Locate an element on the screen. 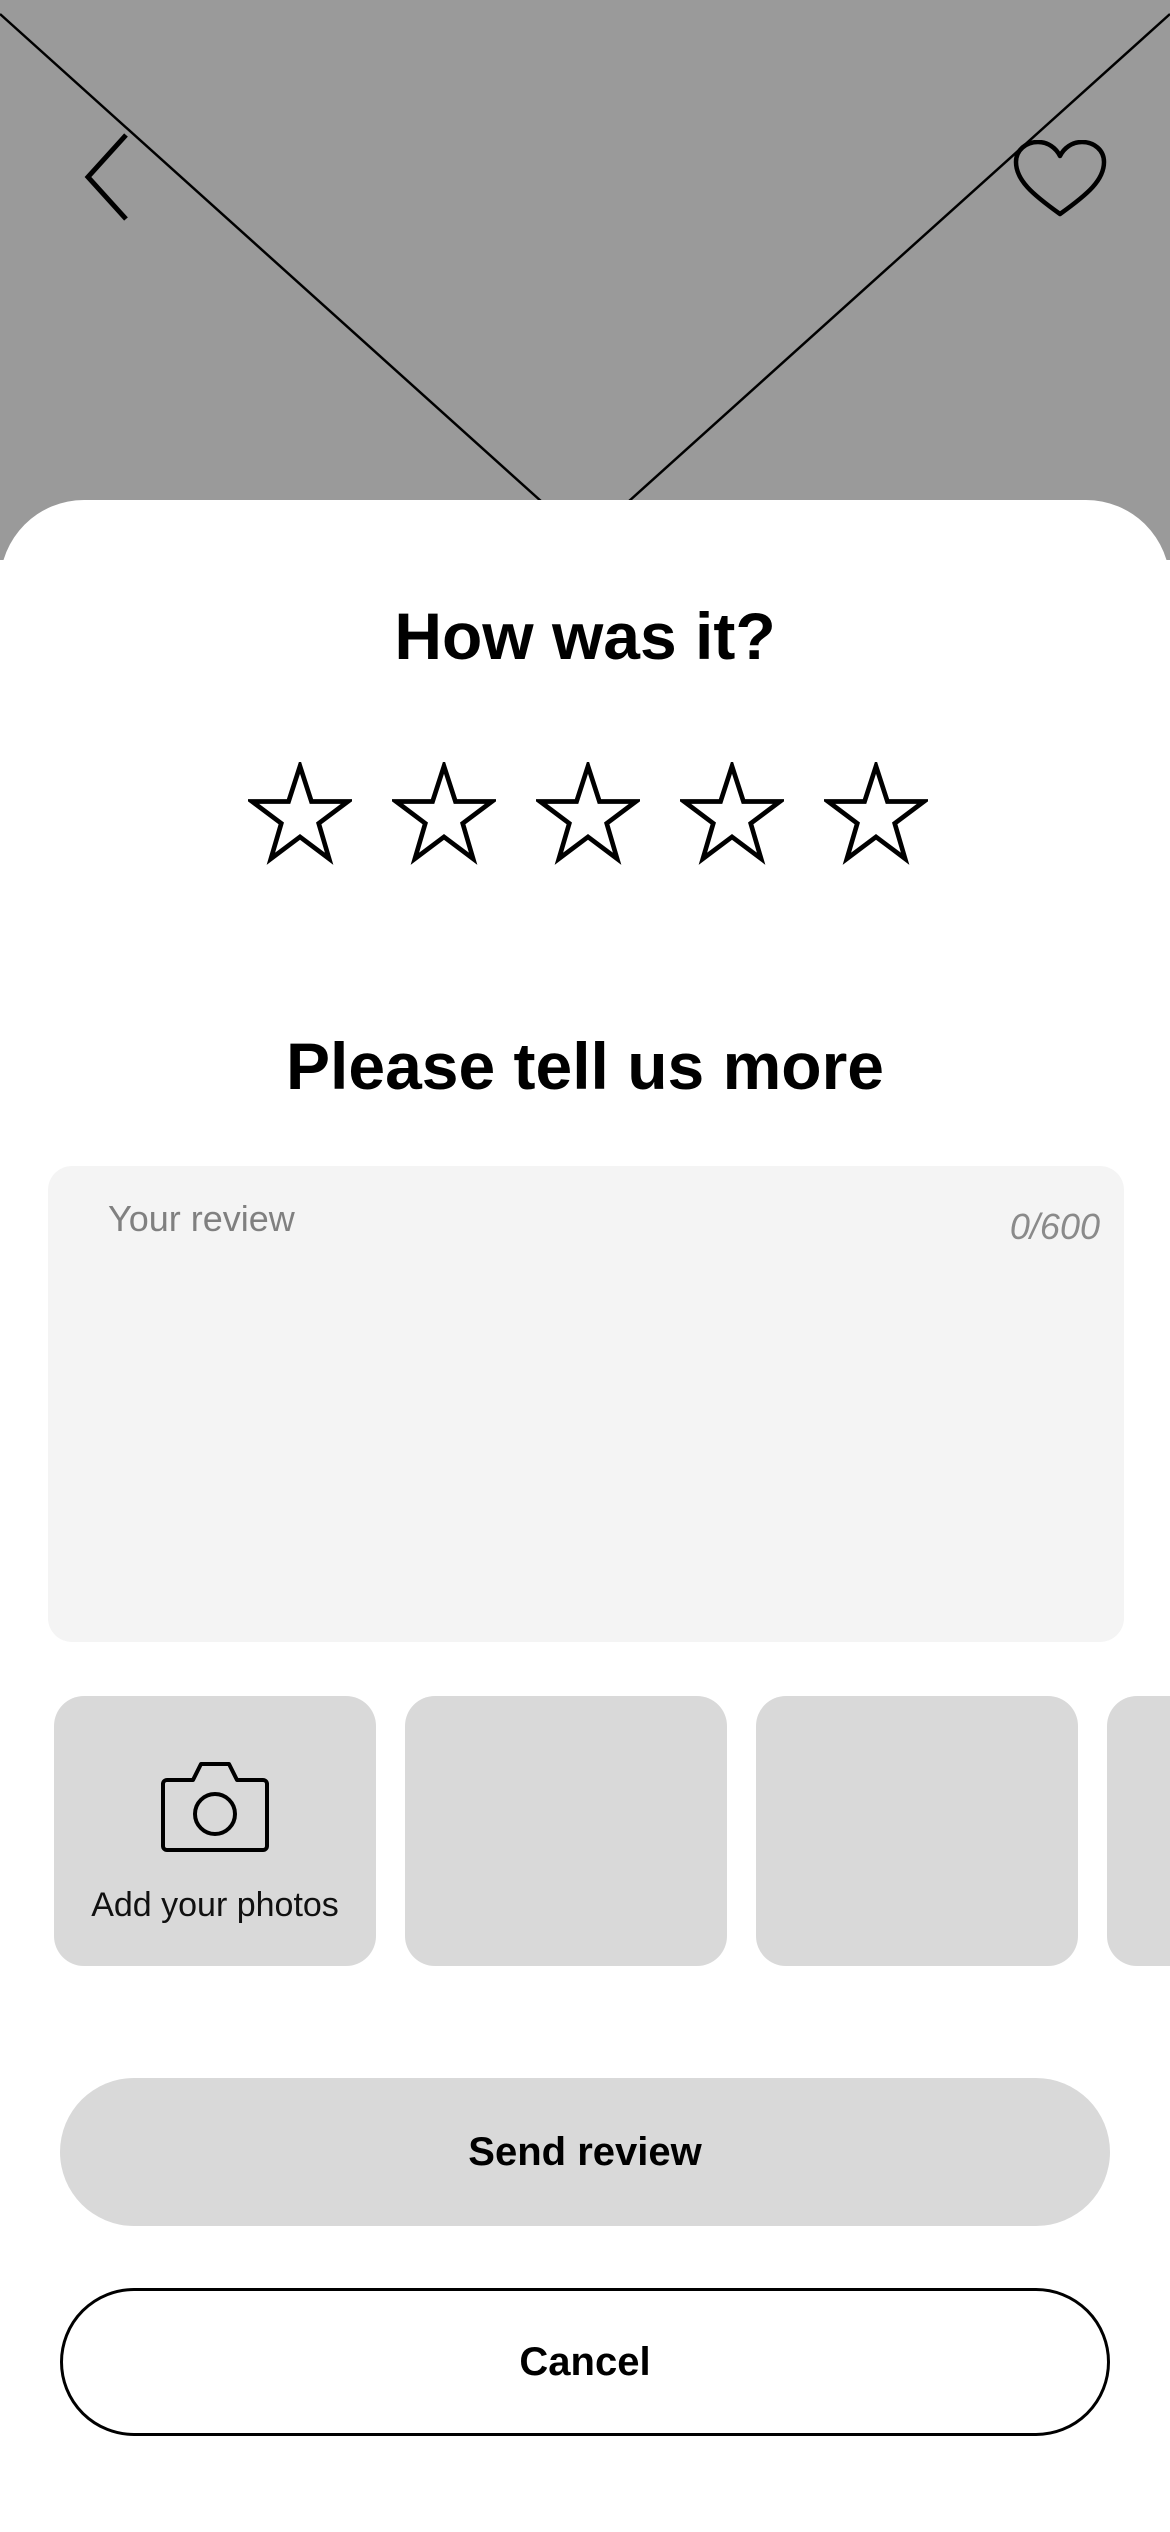 Image resolution: width=1170 pixels, height=2532 pixels. star-2-icon is located at coordinates (444, 814).